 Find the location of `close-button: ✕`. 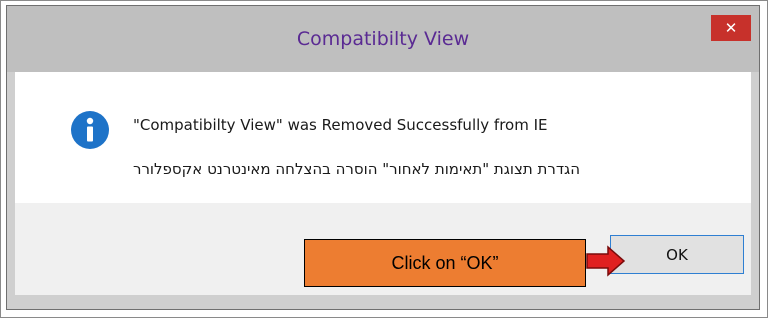

close-button: ✕ is located at coordinates (731, 28).